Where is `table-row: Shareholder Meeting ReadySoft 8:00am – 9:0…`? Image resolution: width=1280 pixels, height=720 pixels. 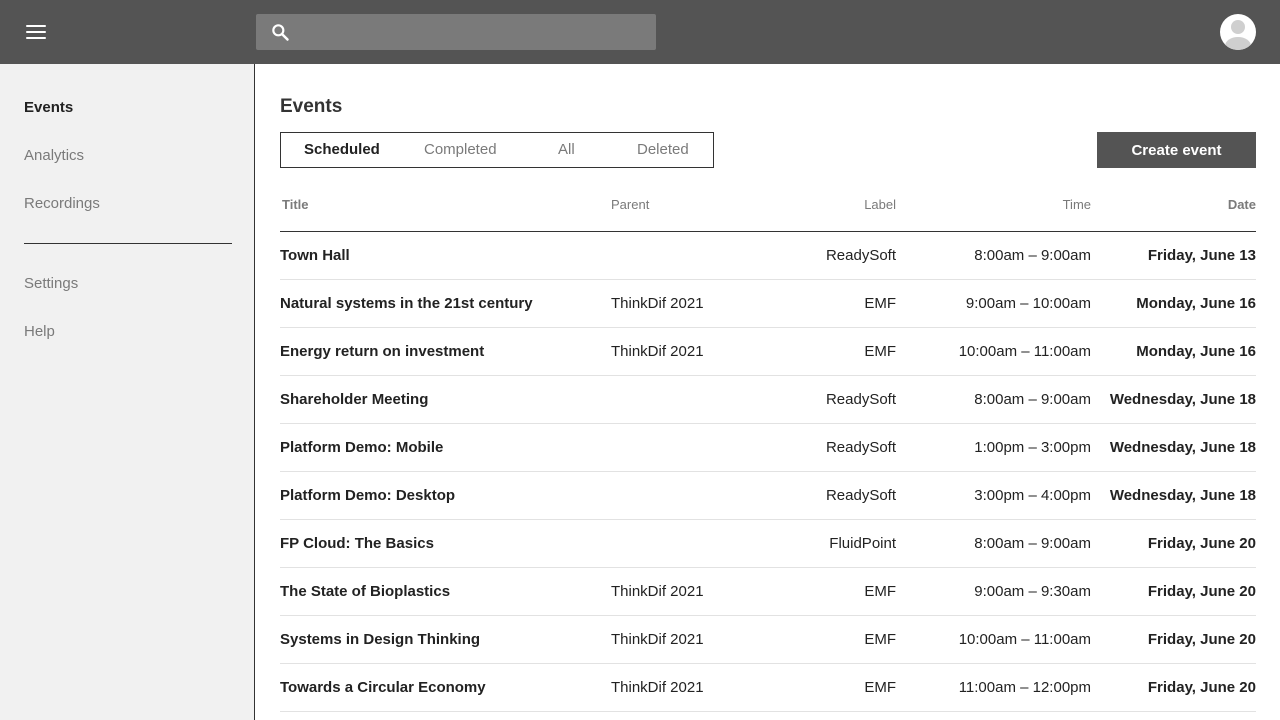
table-row: Shareholder Meeting ReadySoft 8:00am – 9:0… is located at coordinates (768, 400).